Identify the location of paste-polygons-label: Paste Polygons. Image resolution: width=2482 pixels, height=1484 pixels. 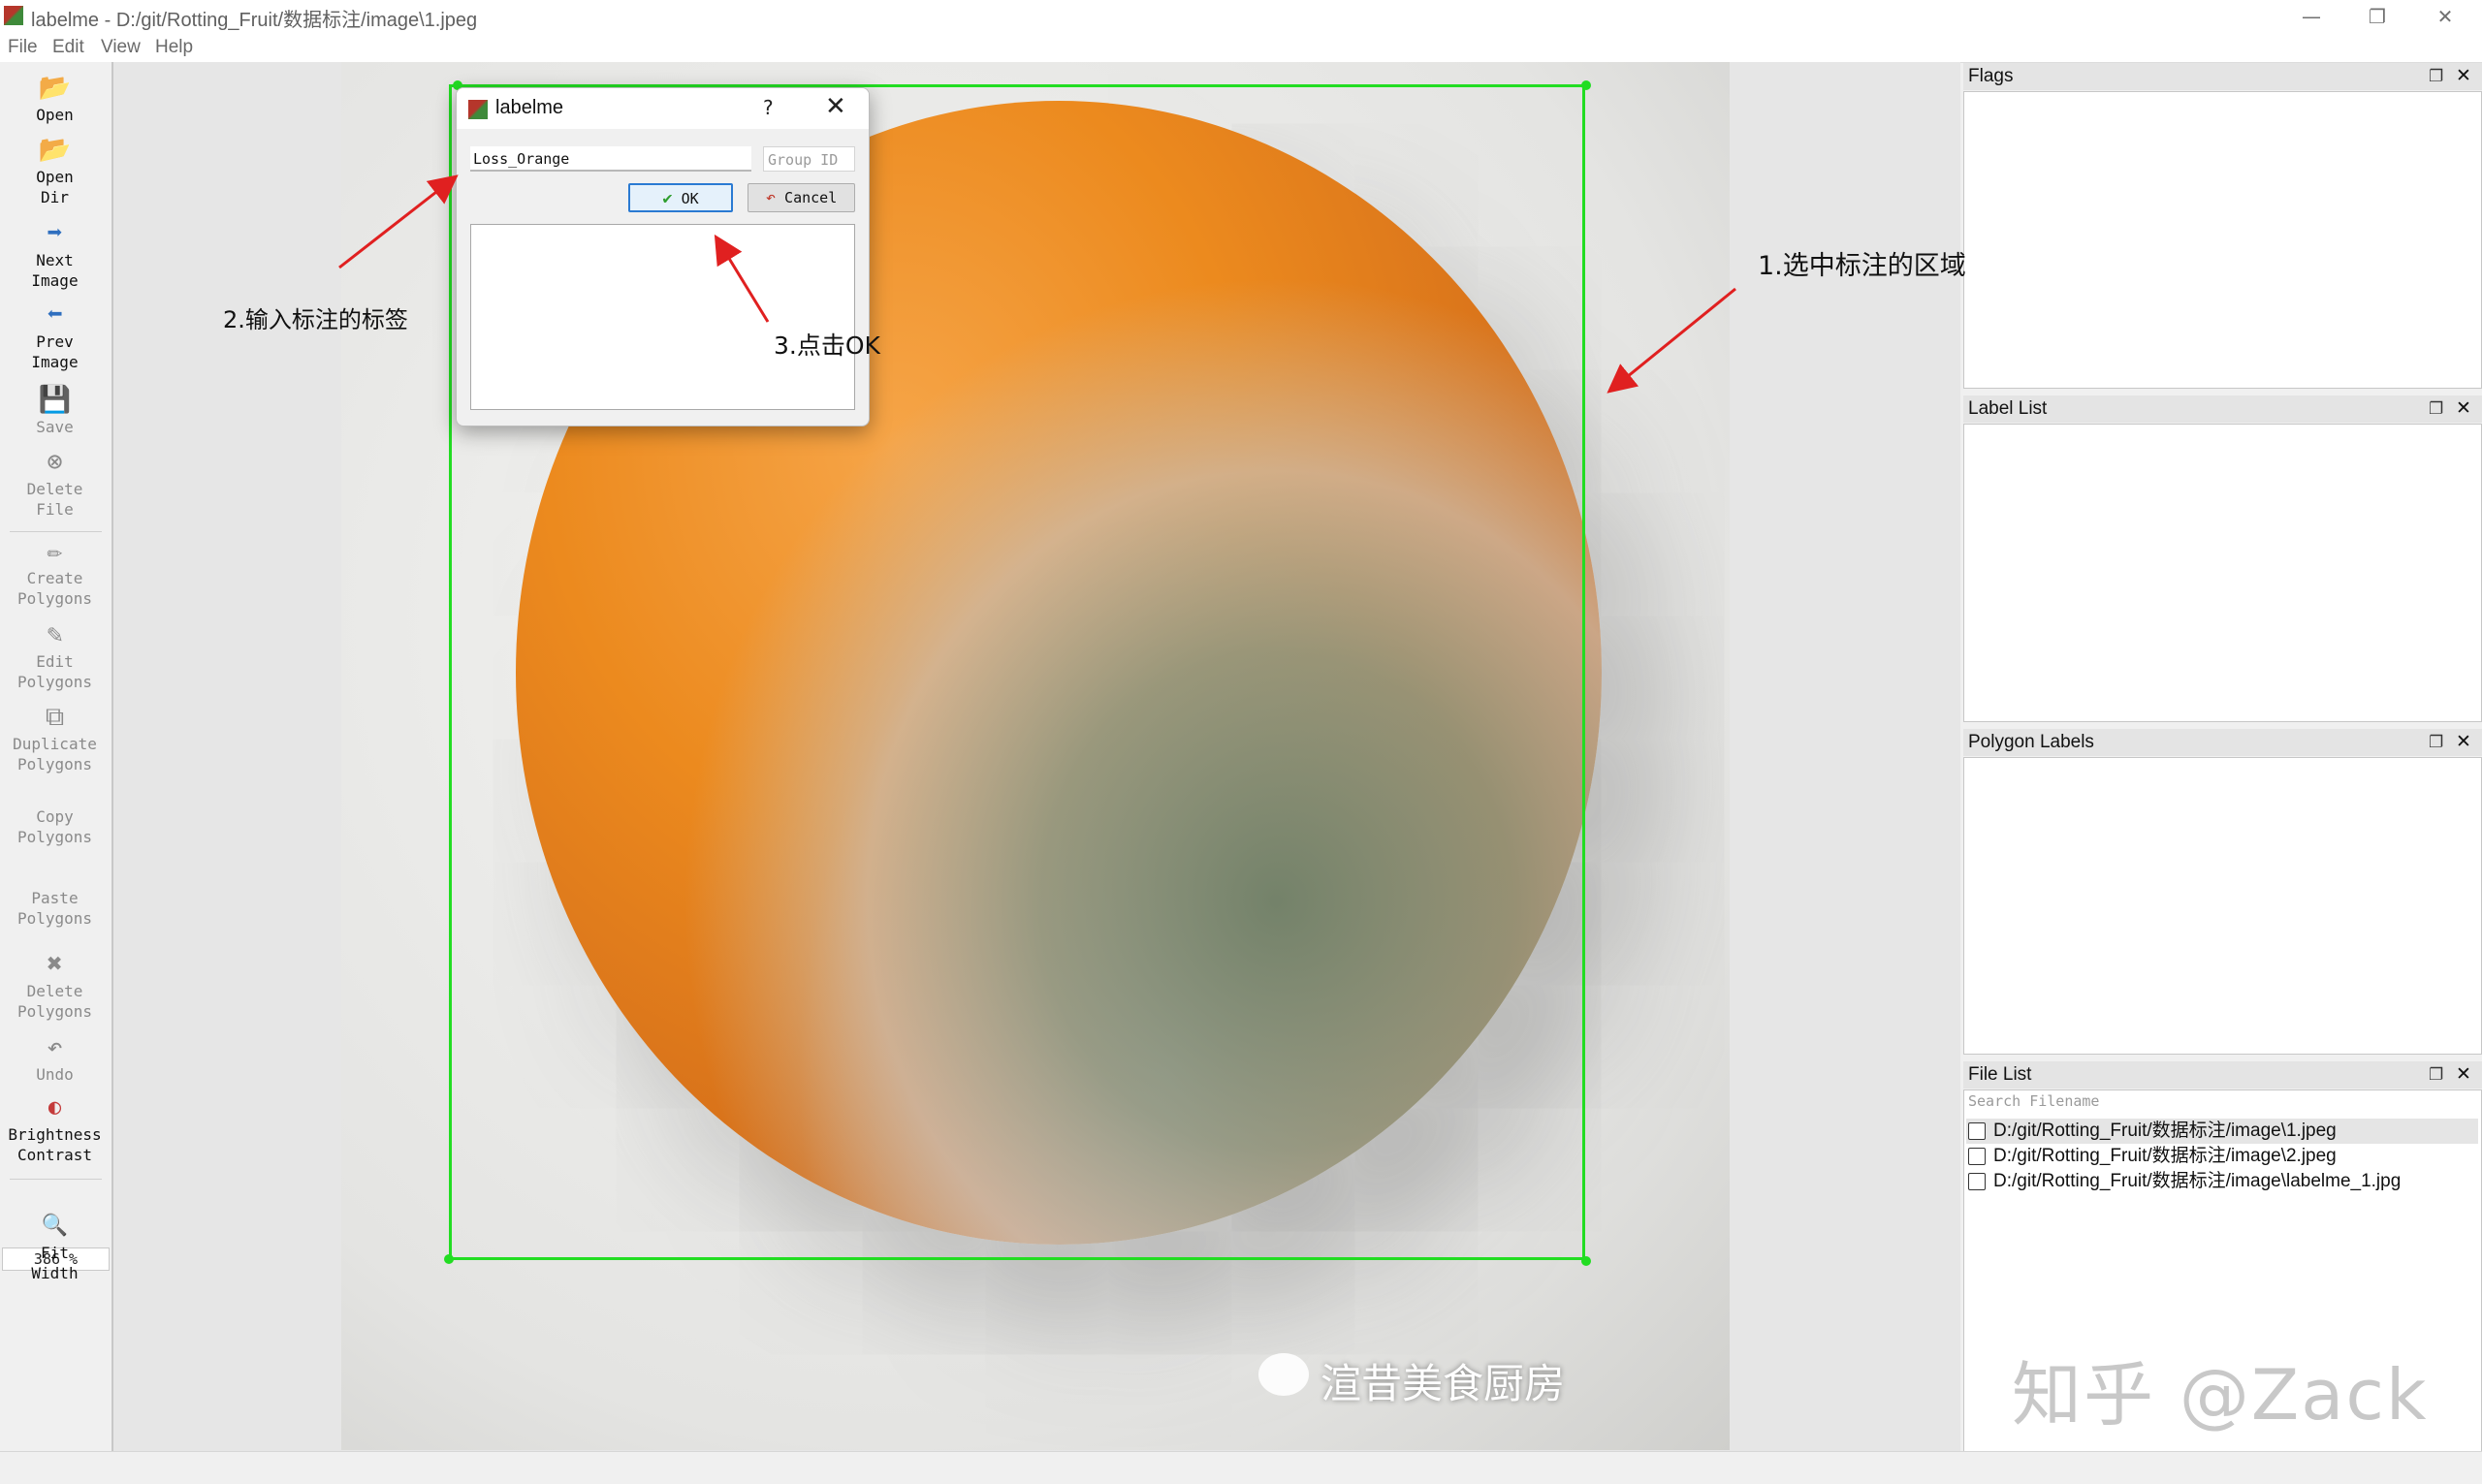
(54, 909).